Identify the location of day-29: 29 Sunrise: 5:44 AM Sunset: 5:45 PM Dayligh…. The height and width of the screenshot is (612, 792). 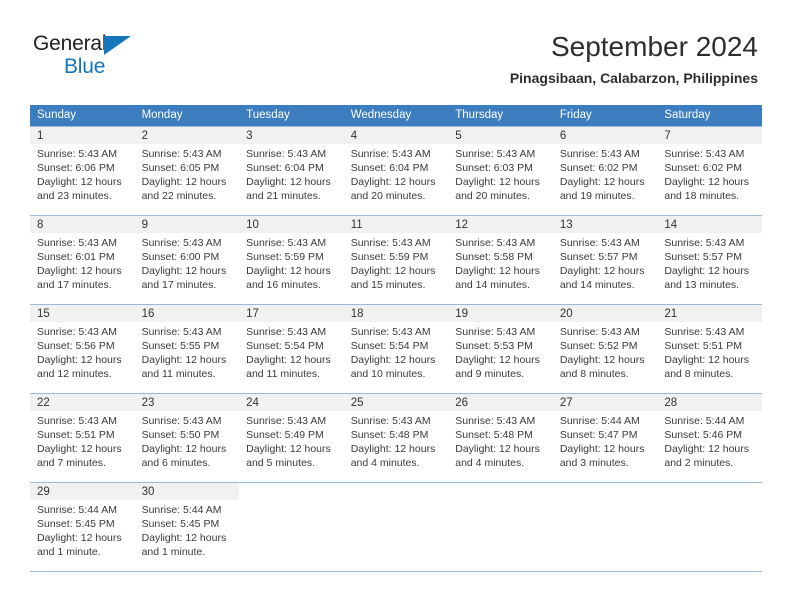
(82, 527).